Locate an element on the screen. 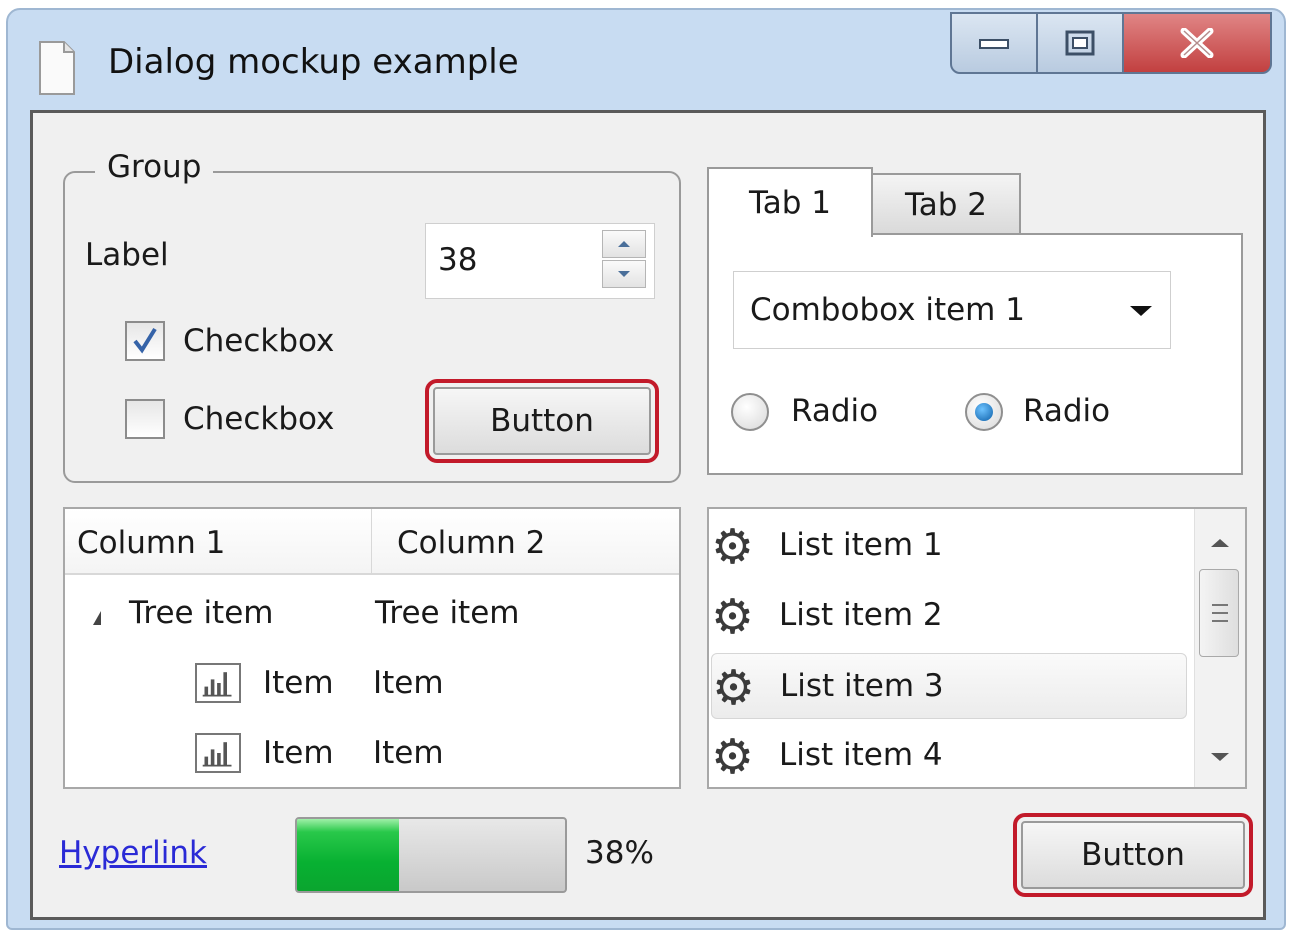  list-item: ⚙ List item 4 is located at coordinates (949, 756).